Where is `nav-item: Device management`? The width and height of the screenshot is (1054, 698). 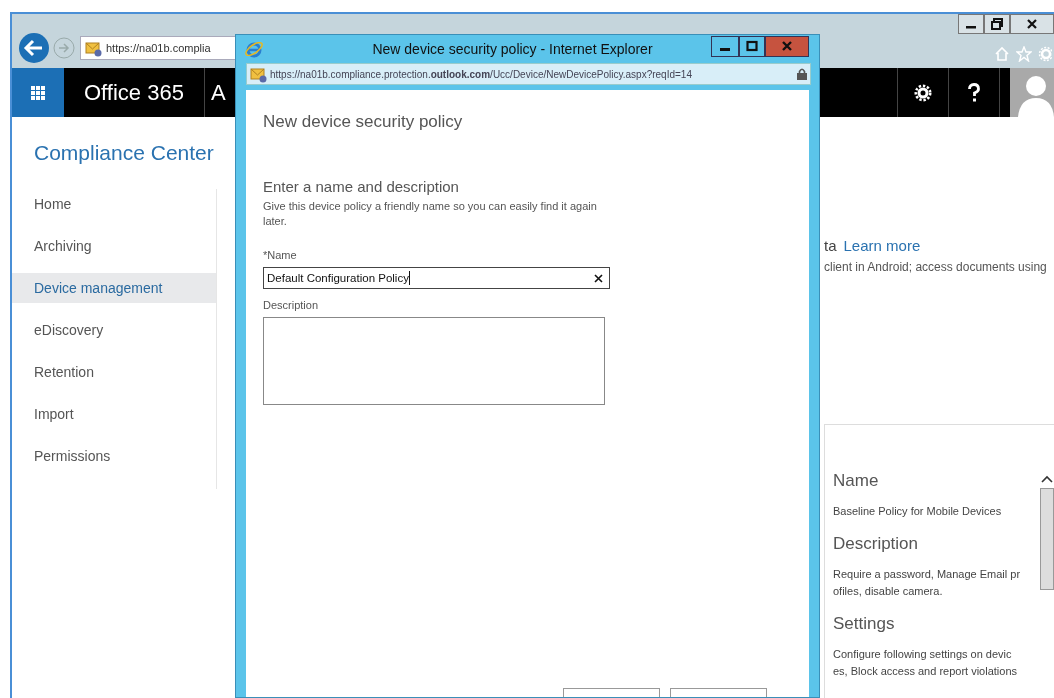 nav-item: Device management is located at coordinates (114, 288).